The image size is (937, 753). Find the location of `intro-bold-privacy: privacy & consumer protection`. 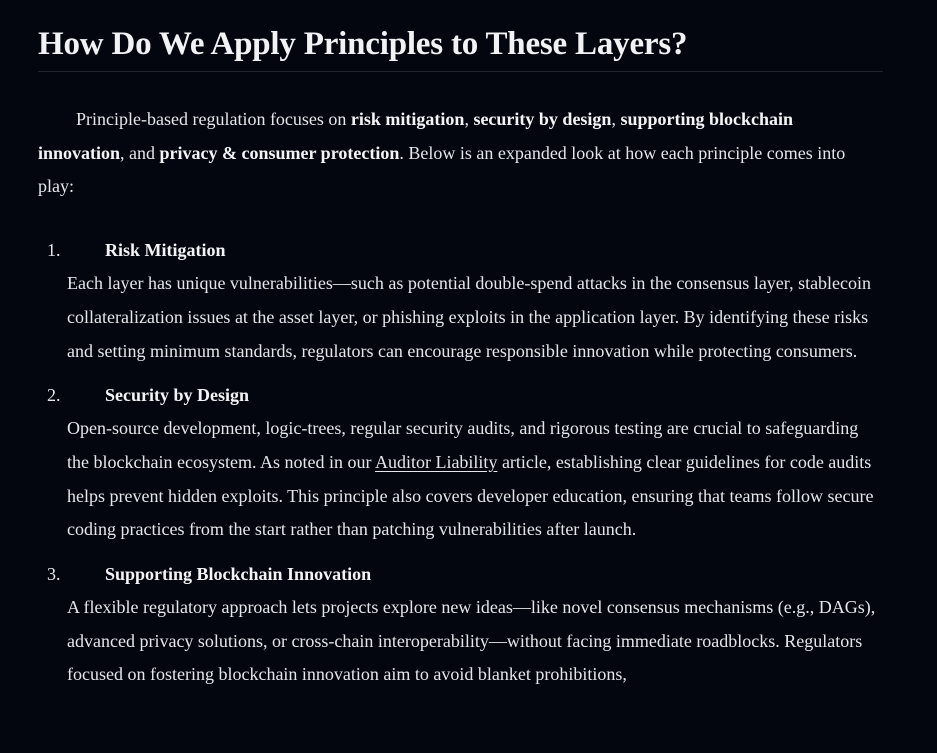

intro-bold-privacy: privacy & consumer protection is located at coordinates (279, 152).